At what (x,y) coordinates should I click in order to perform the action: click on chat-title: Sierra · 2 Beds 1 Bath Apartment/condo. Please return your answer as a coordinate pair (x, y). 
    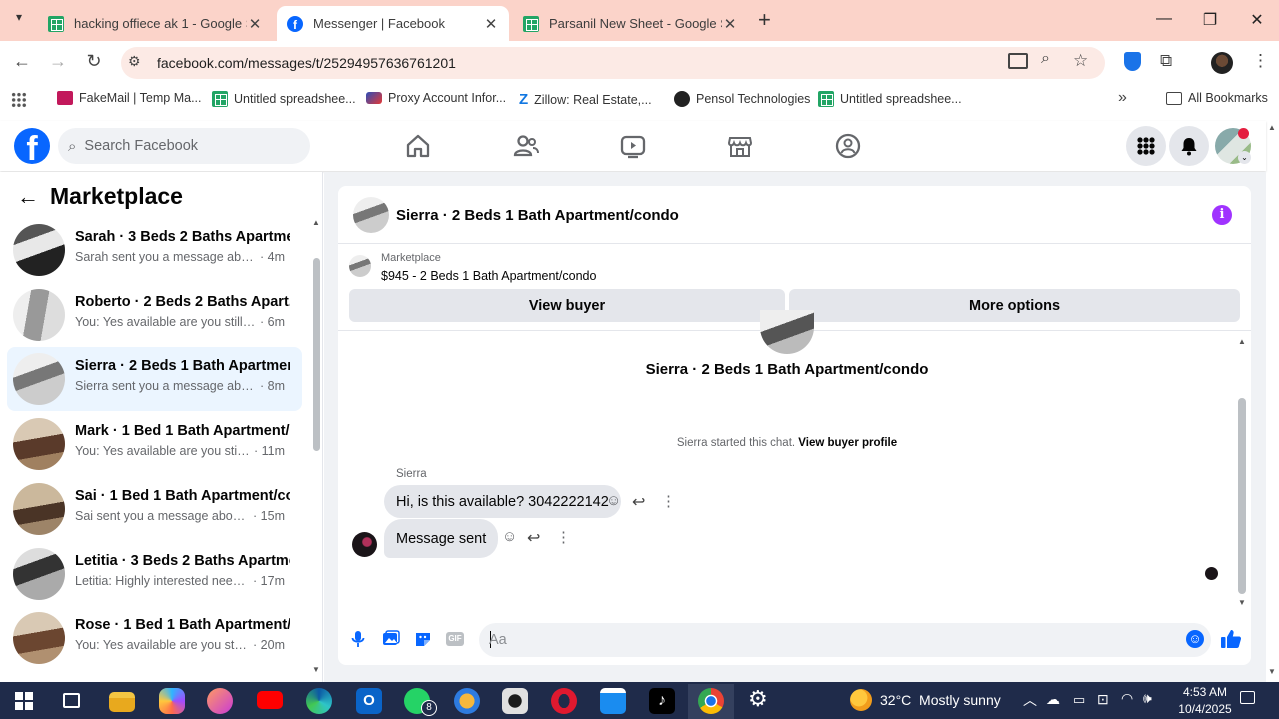
    Looking at the image, I should click on (537, 215).